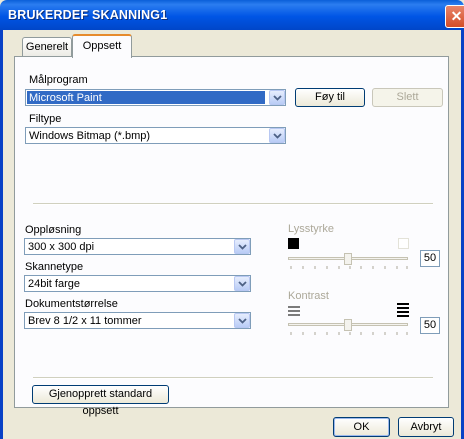 This screenshot has width=464, height=439. I want to click on tab-label: Oppsett, so click(102, 46).